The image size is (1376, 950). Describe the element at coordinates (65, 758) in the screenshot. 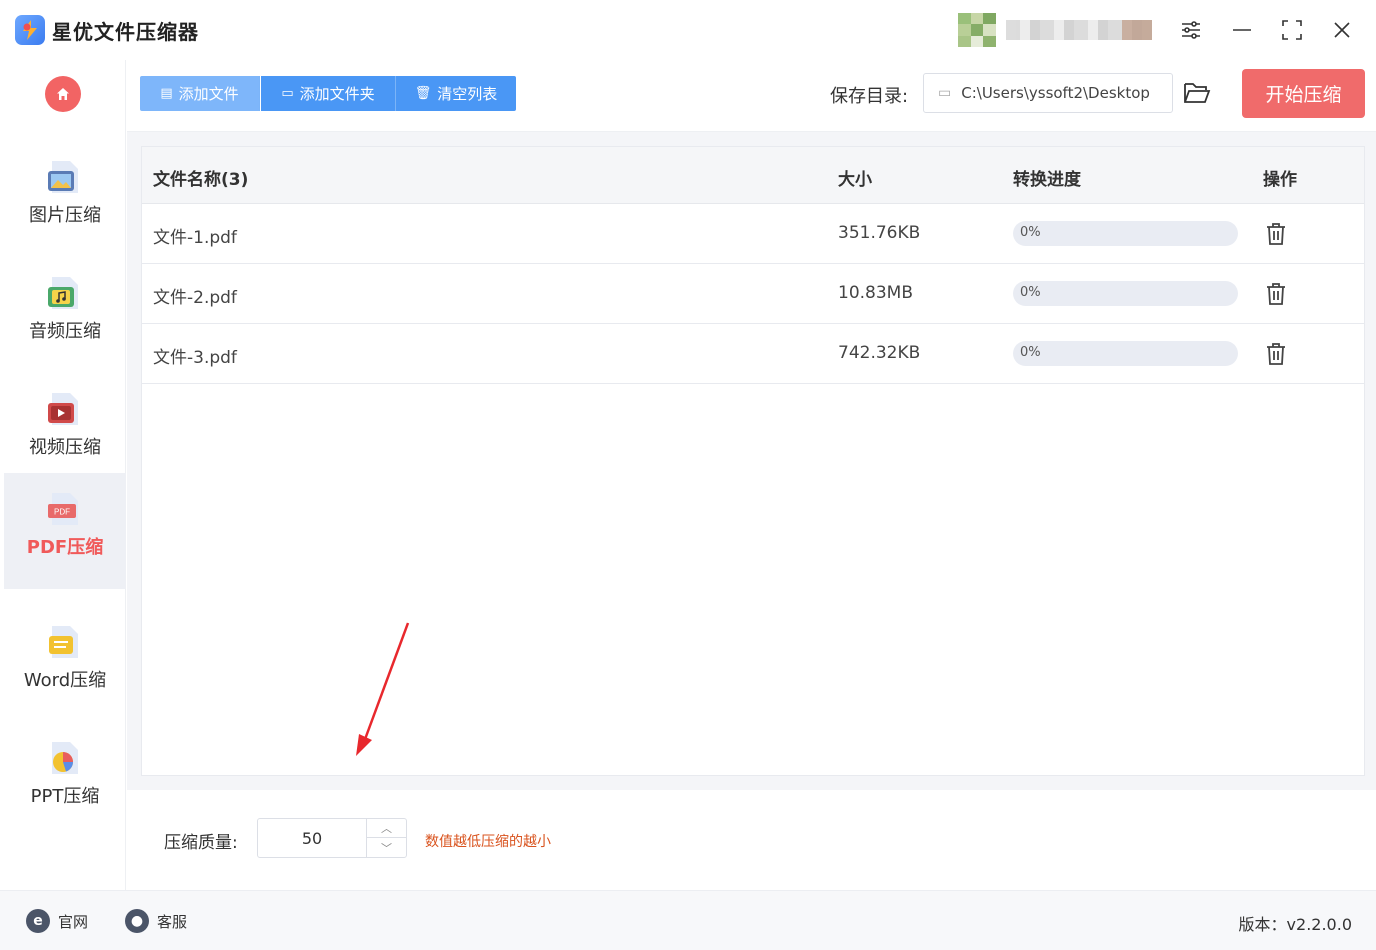

I see `ppt-file-icon` at that location.